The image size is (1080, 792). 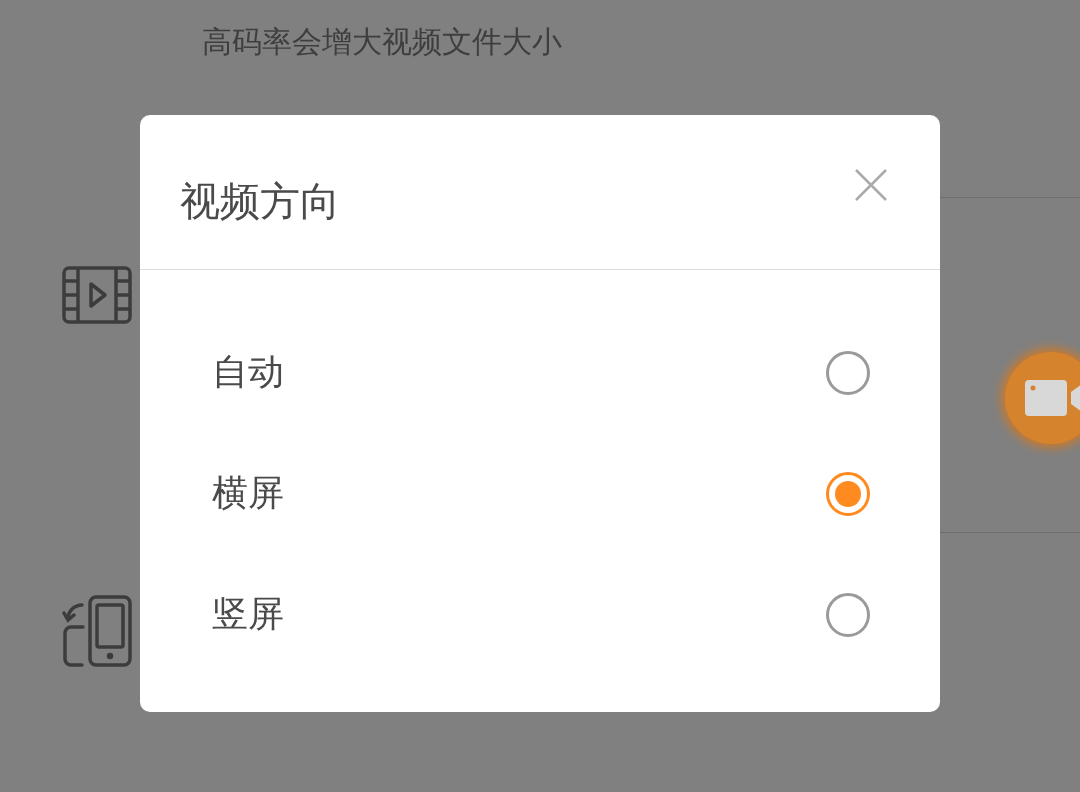 I want to click on film-play-icon, so click(x=97, y=295).